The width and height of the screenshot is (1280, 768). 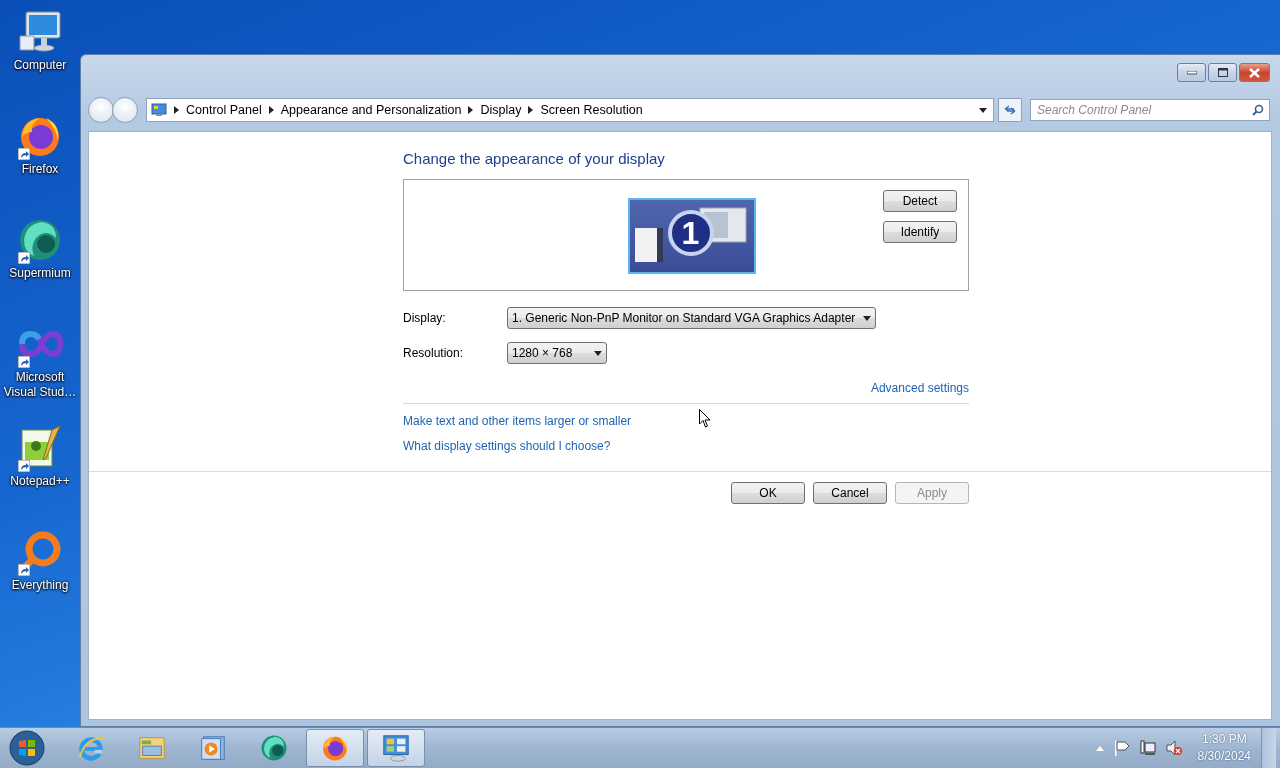 What do you see at coordinates (1150, 110) in the screenshot?
I see `search-field: Search Control Panel` at bounding box center [1150, 110].